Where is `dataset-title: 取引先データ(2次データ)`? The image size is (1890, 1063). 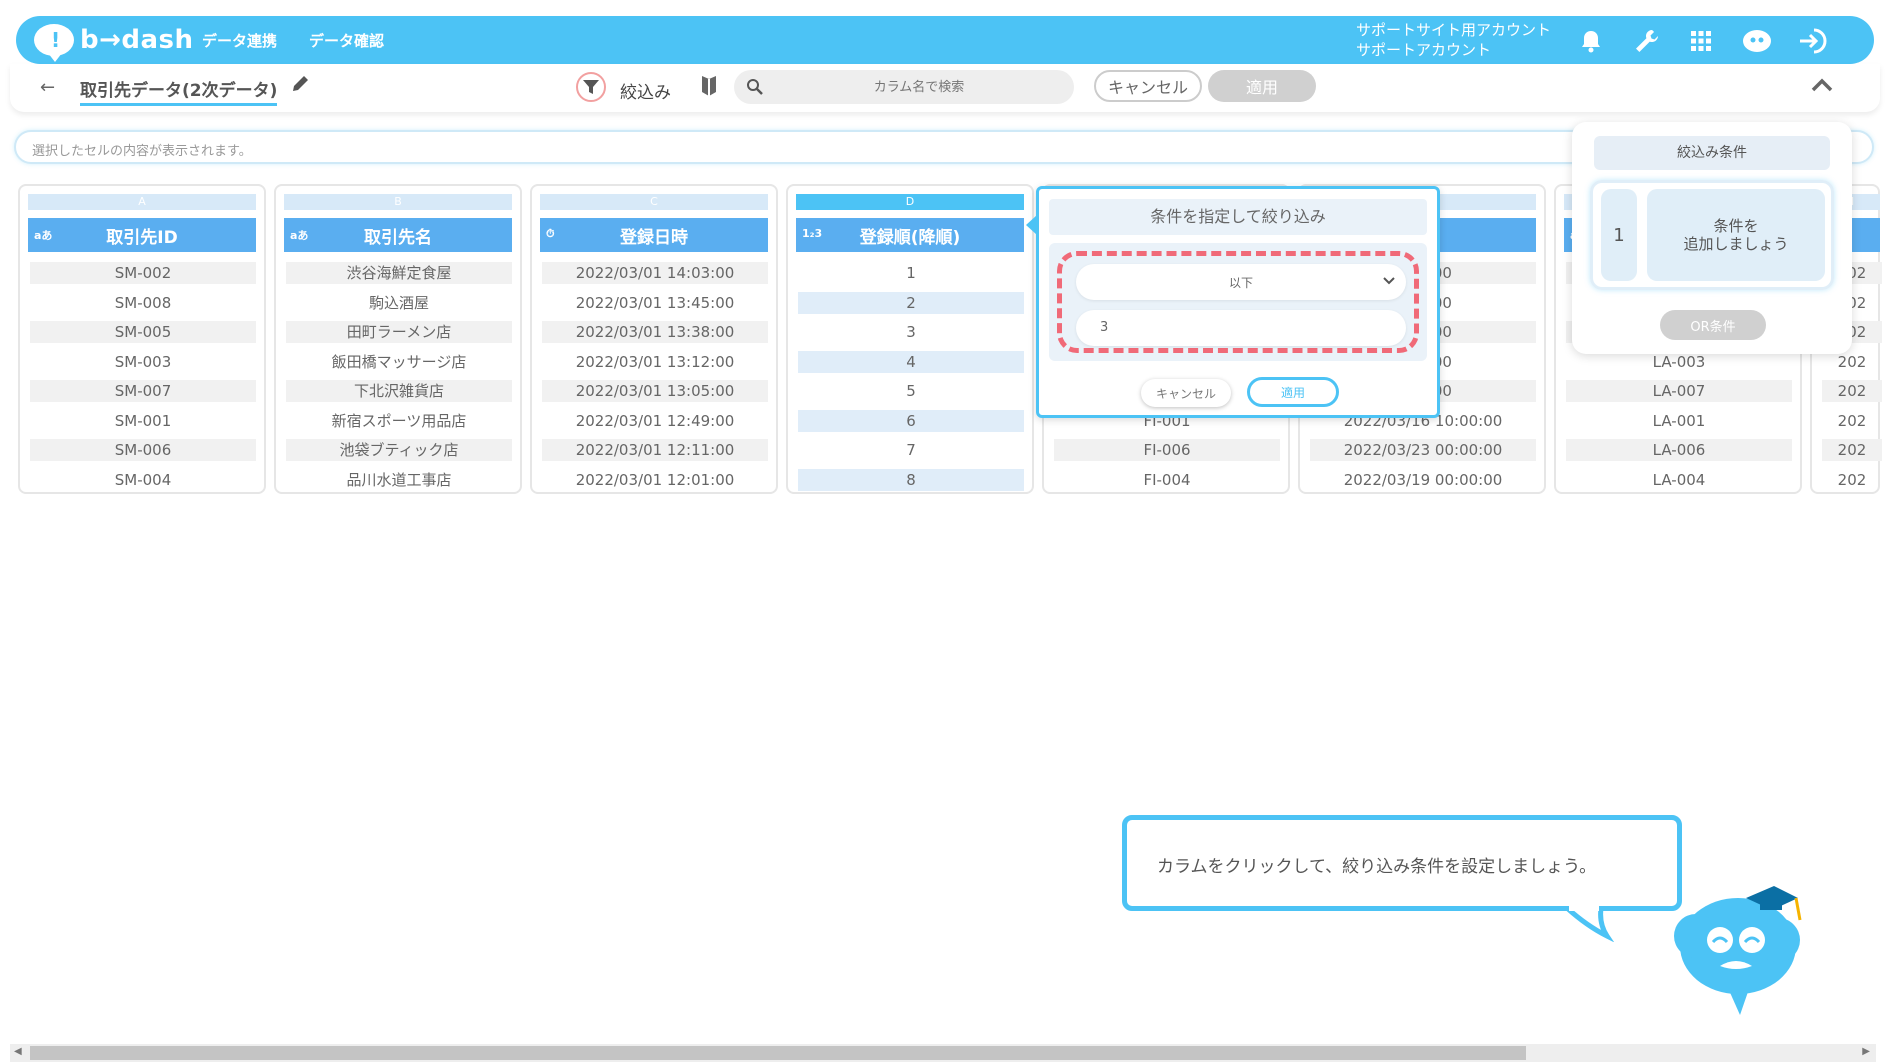
dataset-title: 取引先データ(2次データ) is located at coordinates (179, 91).